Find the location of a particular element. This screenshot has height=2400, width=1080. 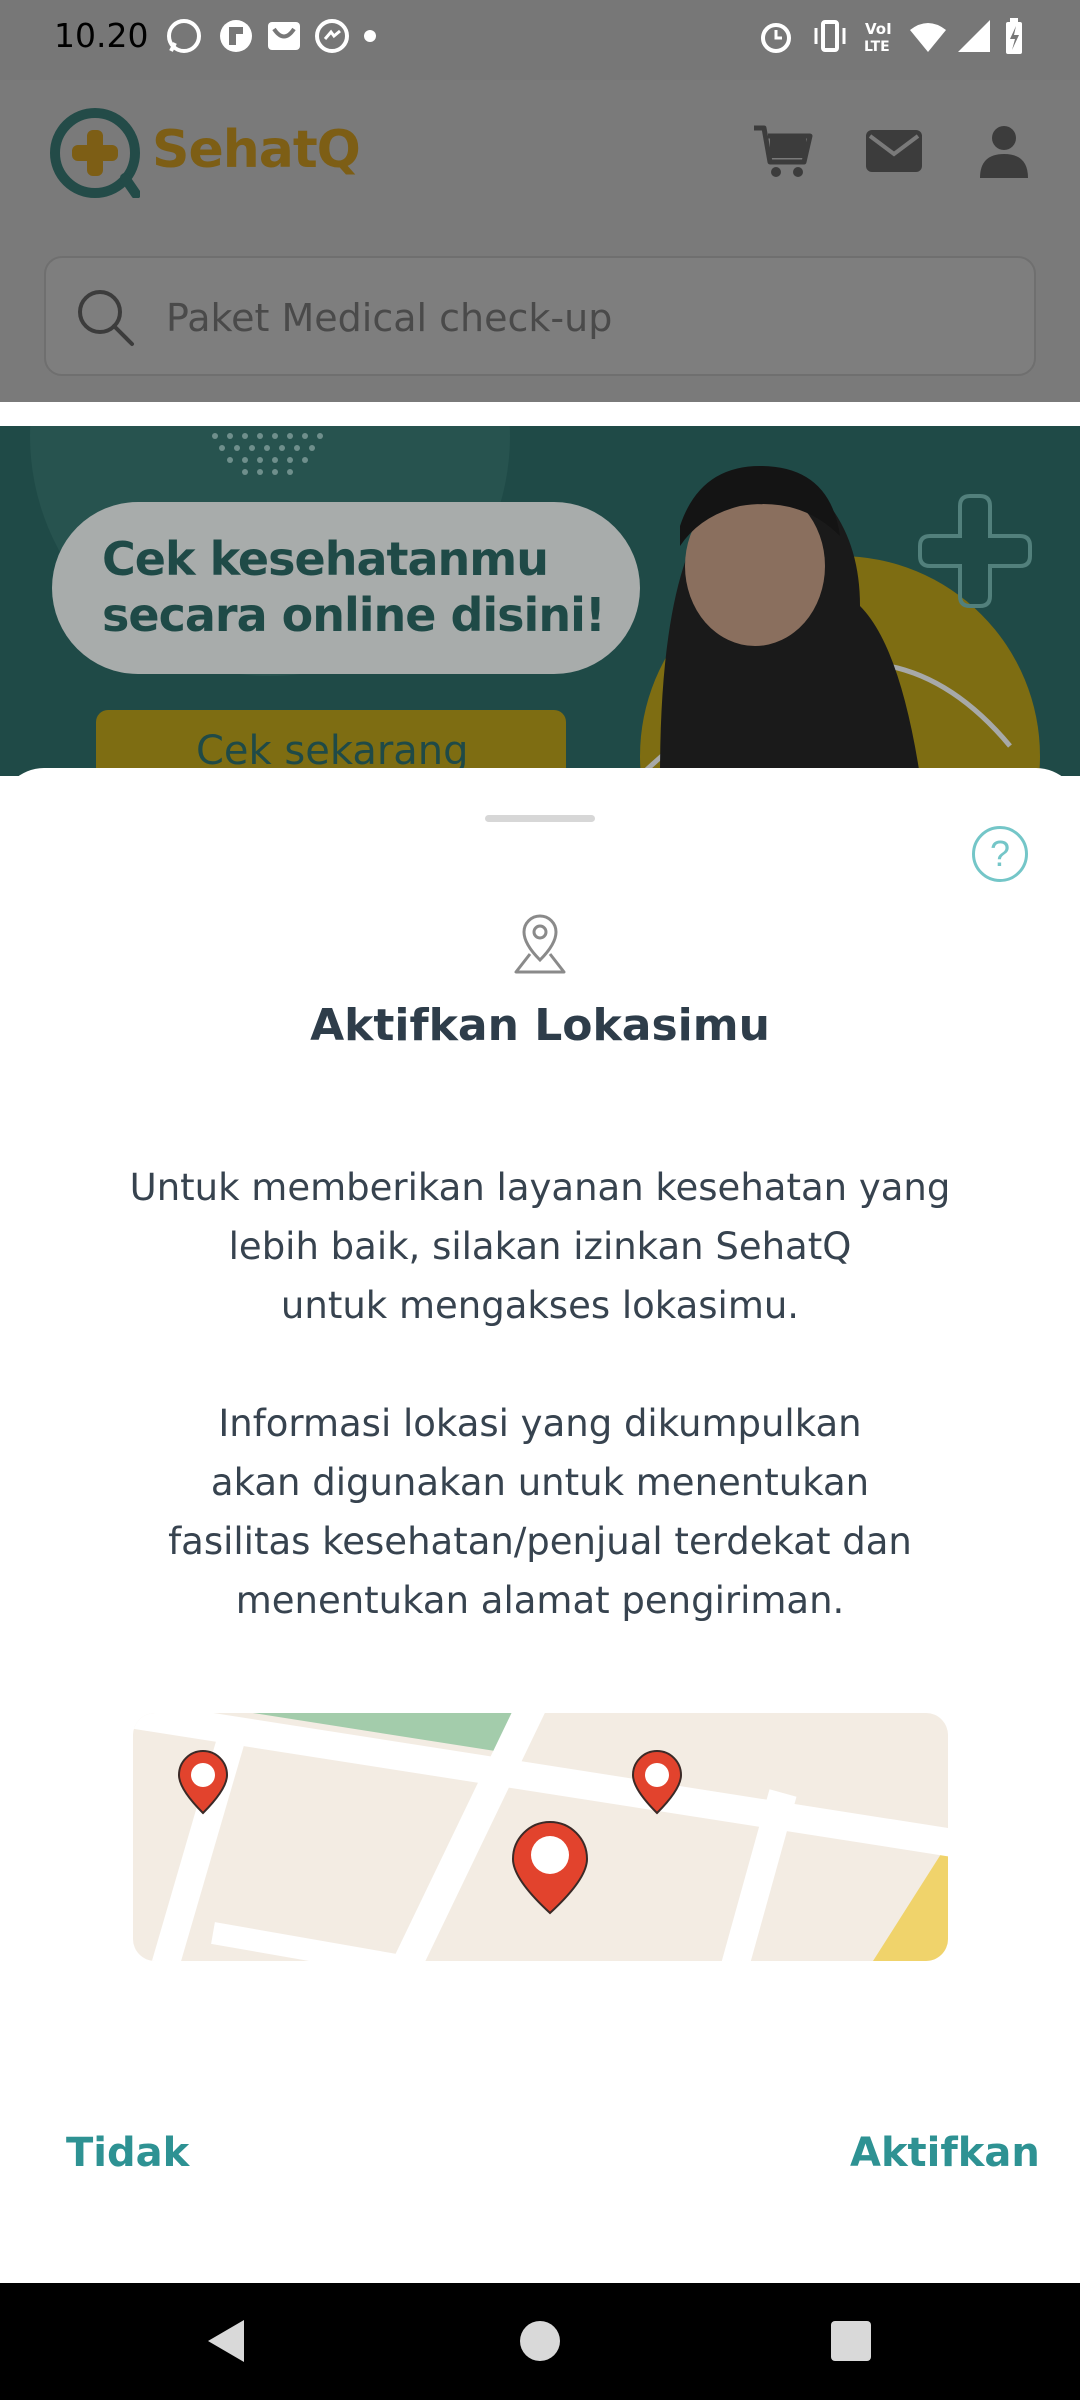

cart-icon is located at coordinates (784, 150).